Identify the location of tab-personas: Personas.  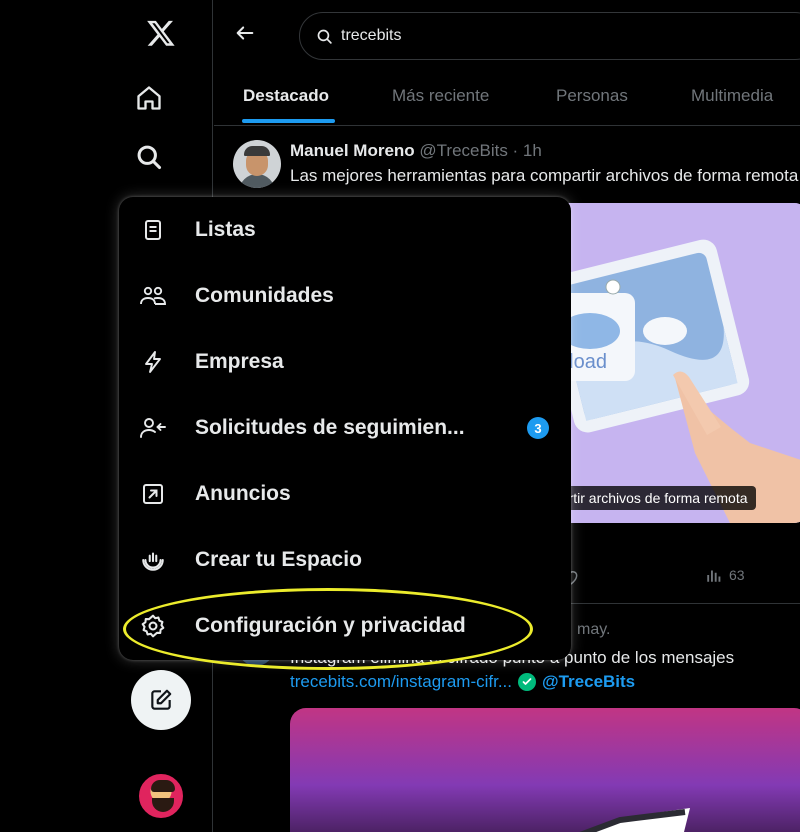
(592, 96).